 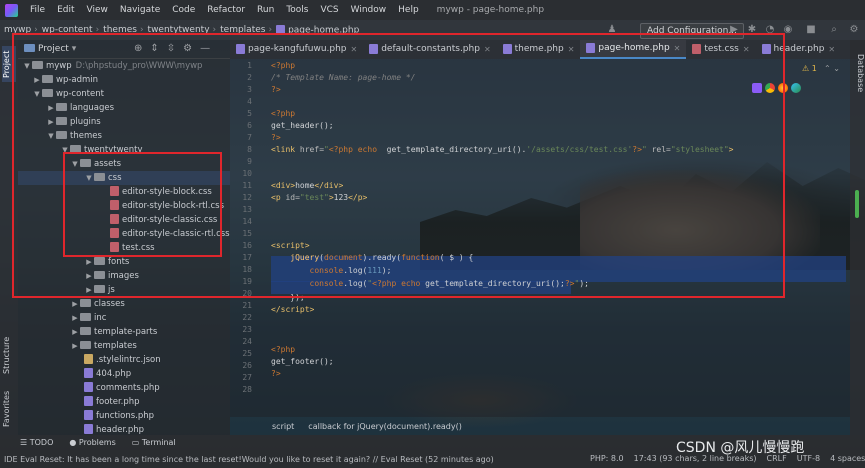 What do you see at coordinates (97, 10) in the screenshot?
I see `menu-view: View` at bounding box center [97, 10].